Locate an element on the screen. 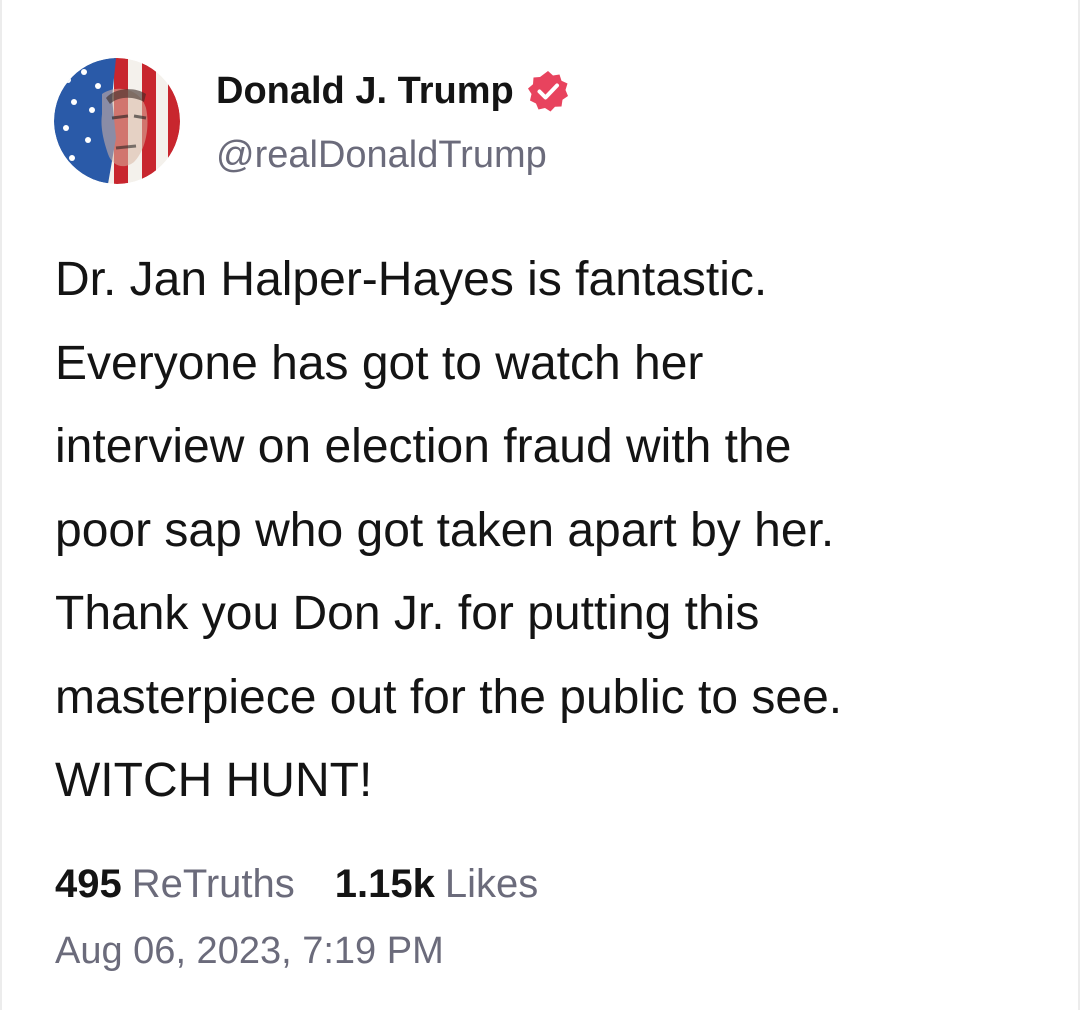  post-text-line: Thank you Don Jr. for putting this is located at coordinates (407, 613).